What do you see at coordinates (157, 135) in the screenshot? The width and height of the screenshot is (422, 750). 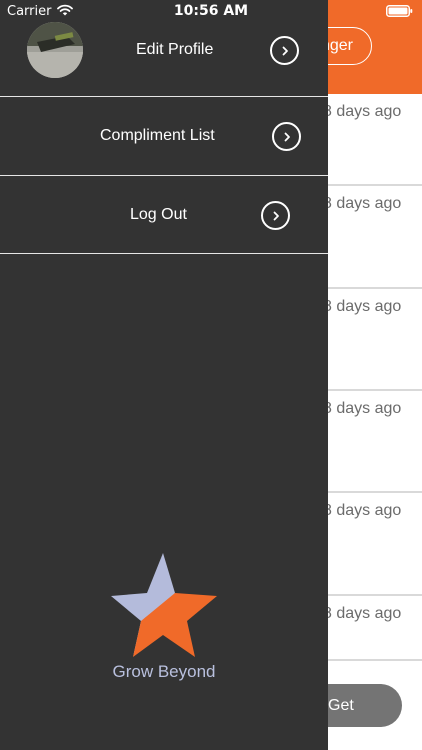 I see `menu-item-label: Compliment List` at bounding box center [157, 135].